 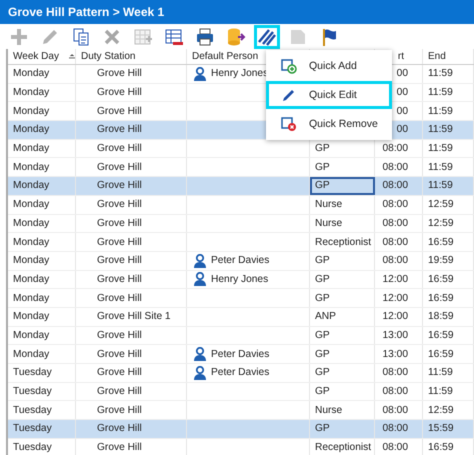 I want to click on table-cell: 18:59, so click(x=441, y=316).